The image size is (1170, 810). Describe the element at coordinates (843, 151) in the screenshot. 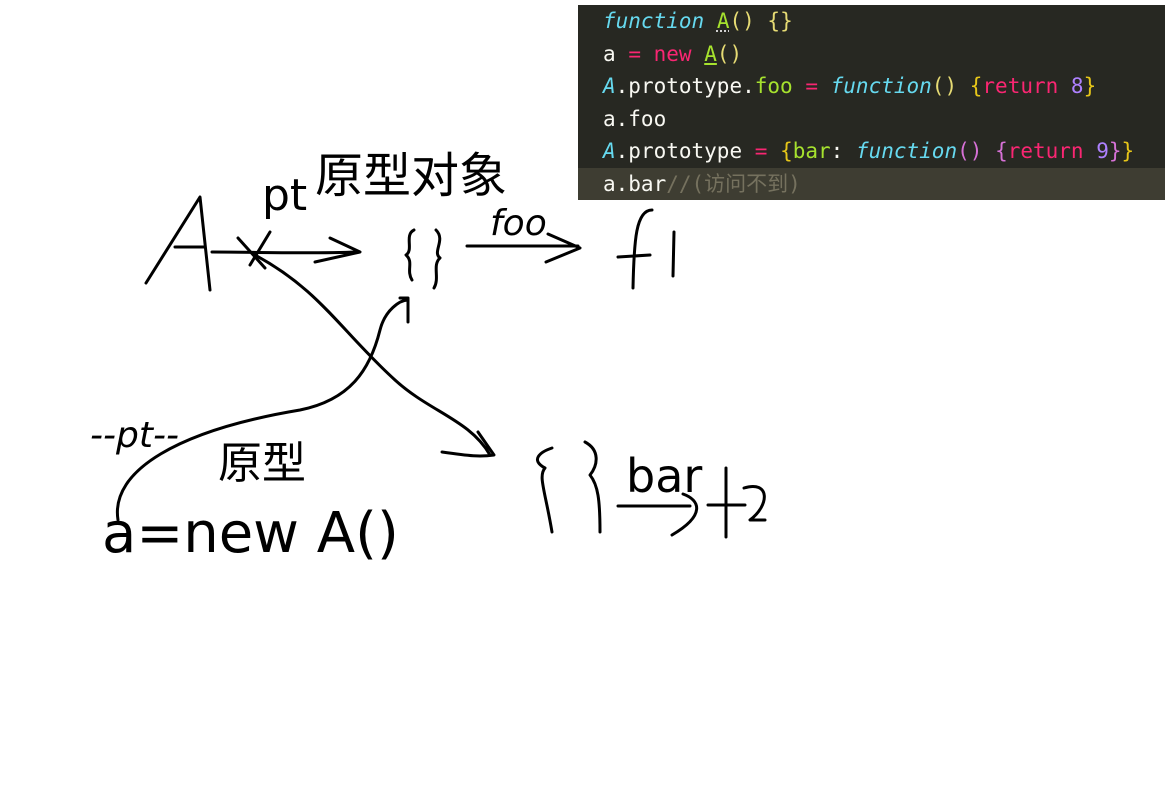

I see `code-token: :` at that location.